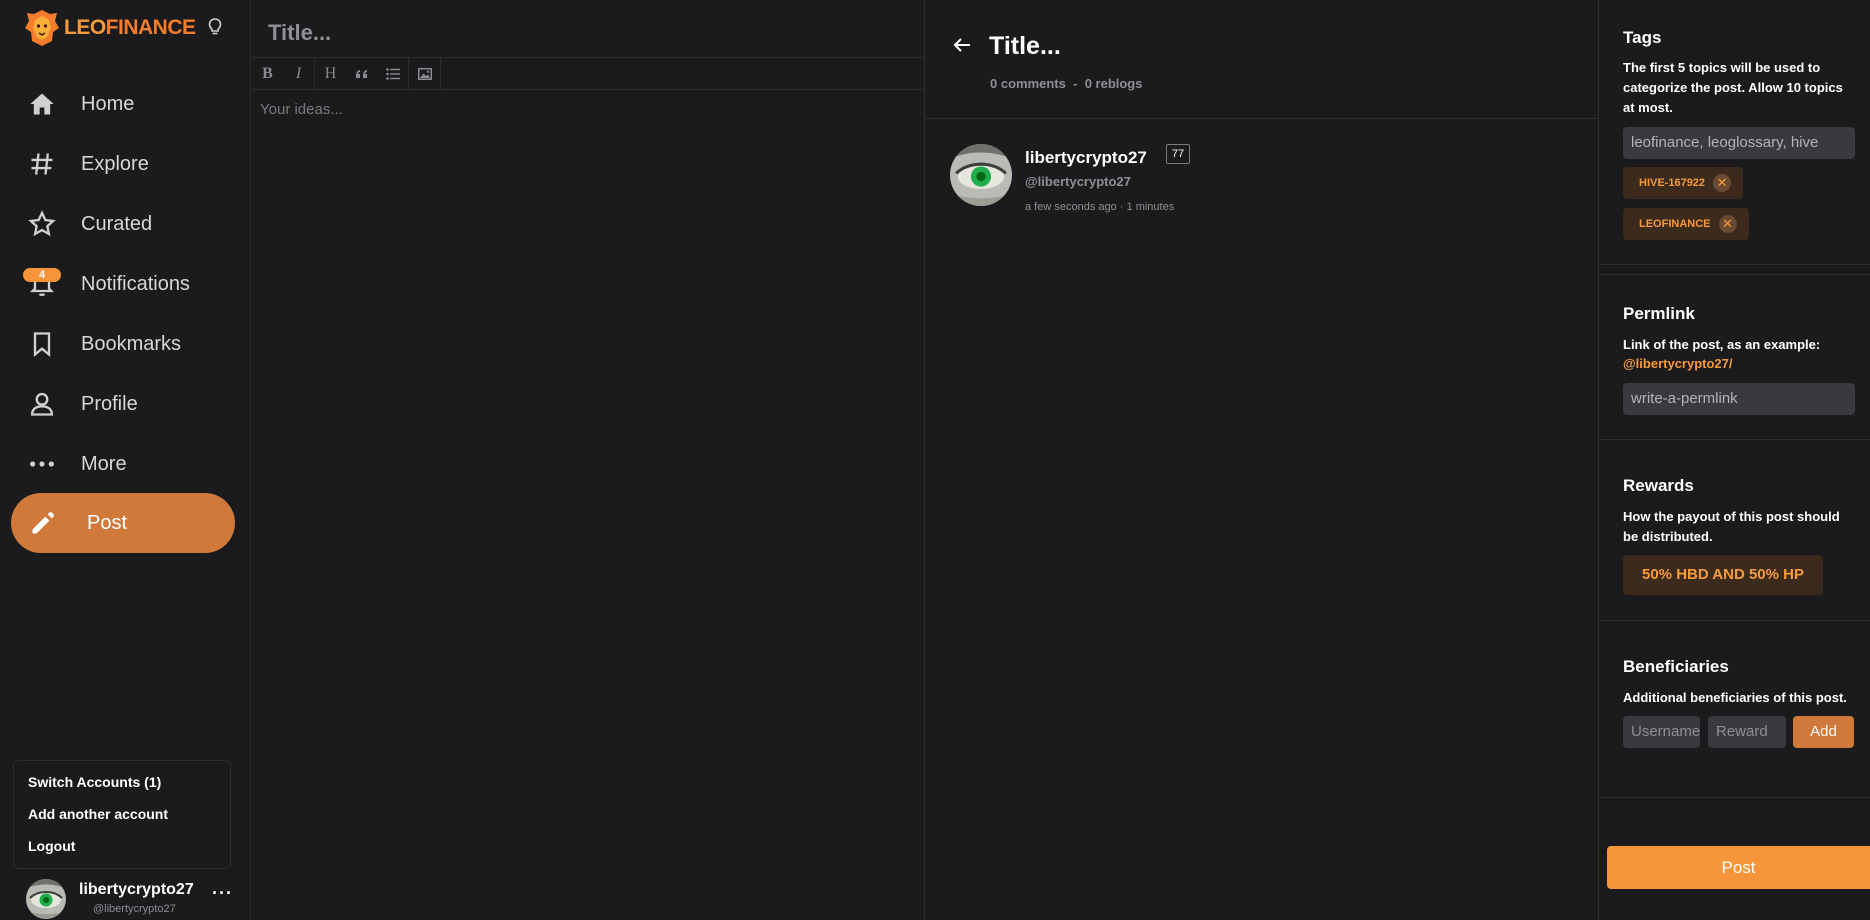 This screenshot has height=920, width=1870. Describe the element at coordinates (107, 522) in the screenshot. I see `post-button-label: Post` at that location.